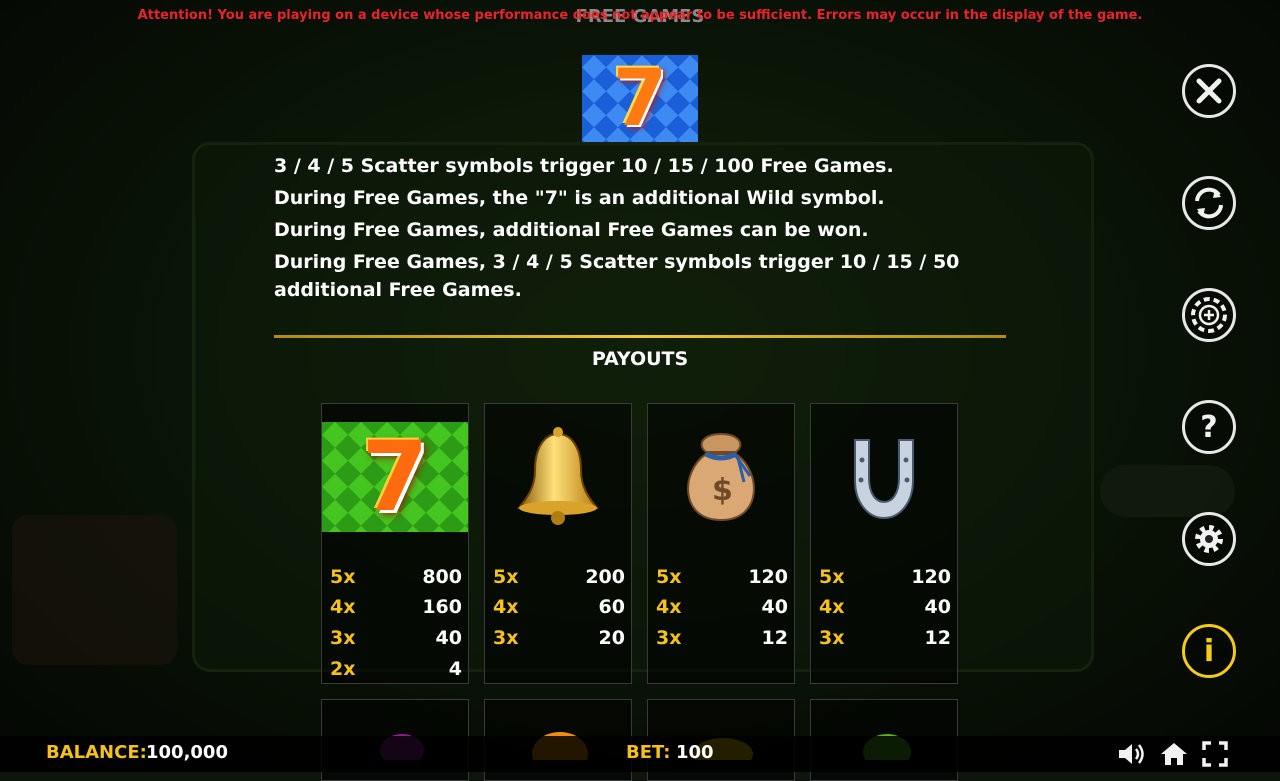  Describe the element at coordinates (884, 477) in the screenshot. I see `horseshoe-icon` at that location.